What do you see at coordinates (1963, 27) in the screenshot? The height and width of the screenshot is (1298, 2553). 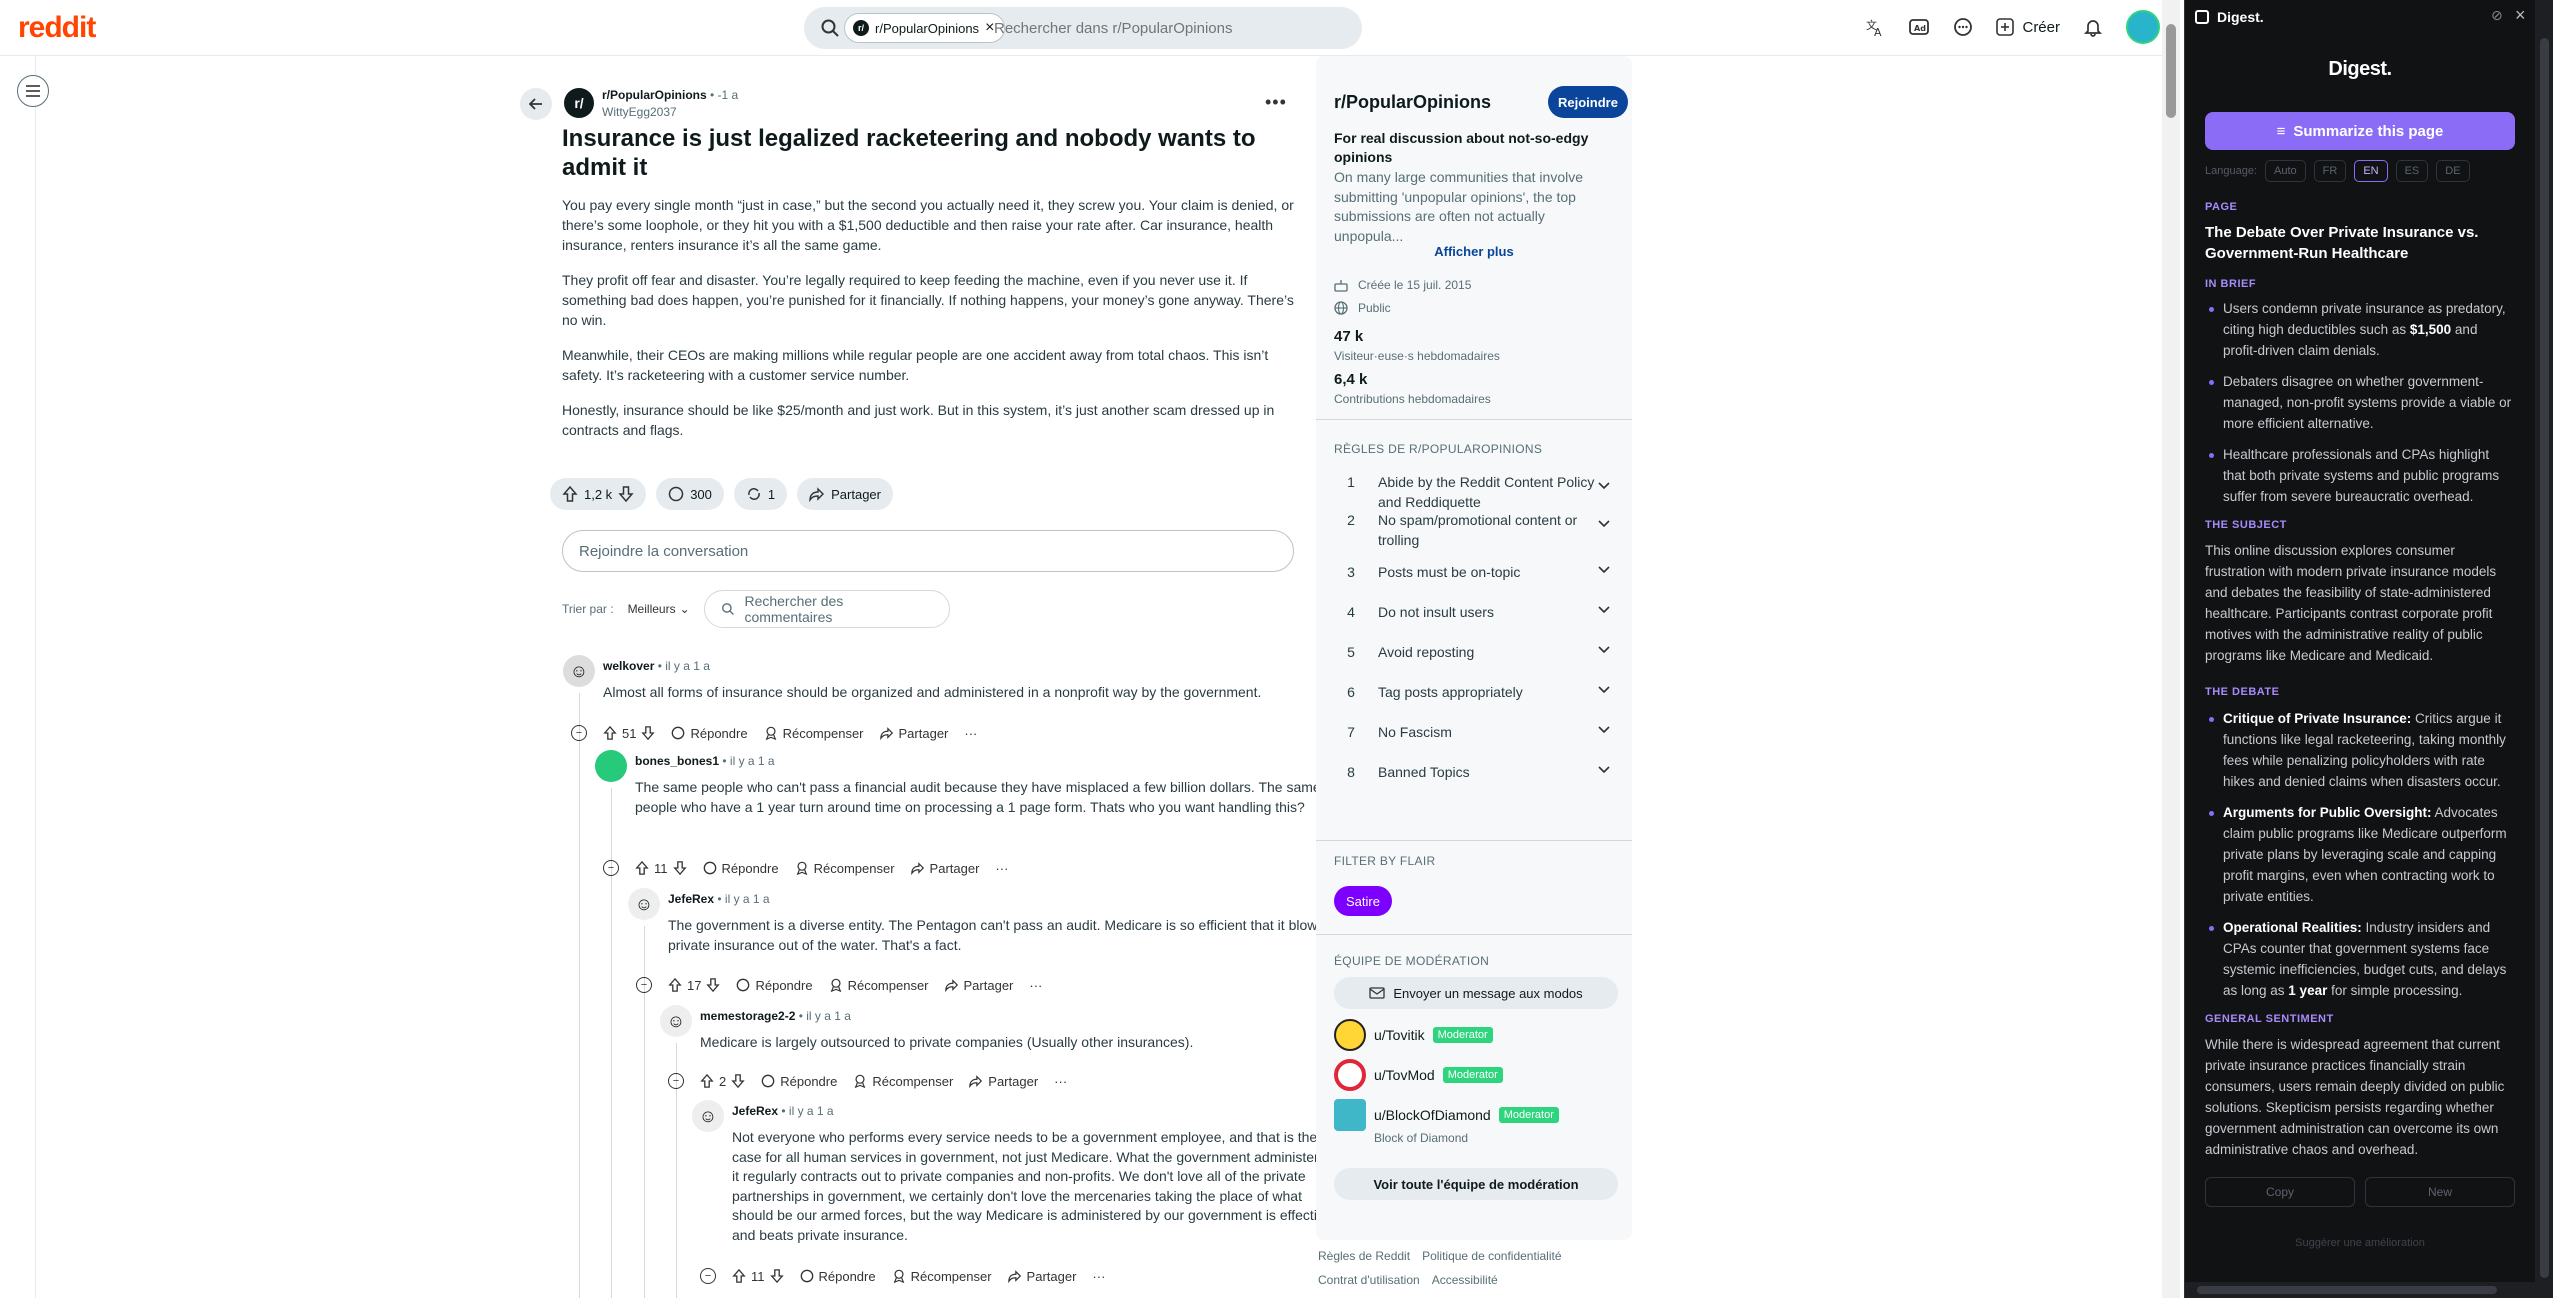 I see `chat-icon` at bounding box center [1963, 27].